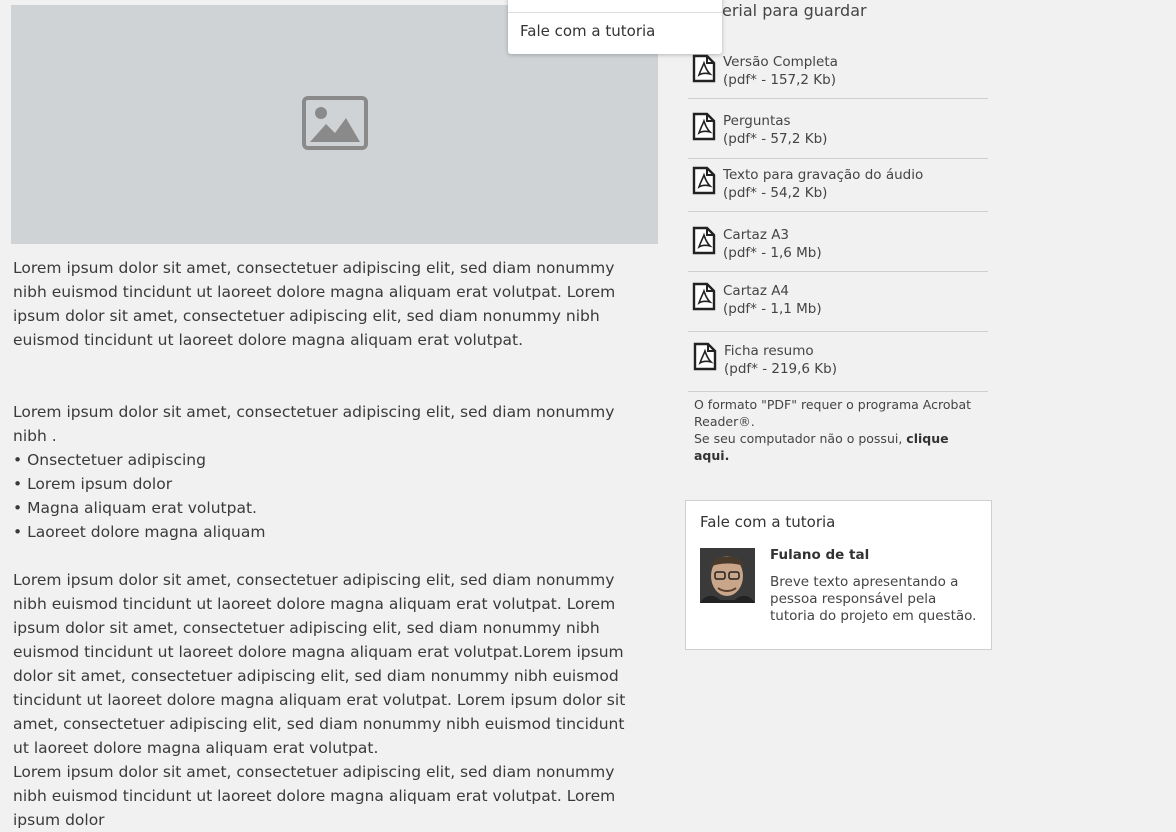 The image size is (1176, 832). I want to click on image-placeholder-icon, so click(334, 124).